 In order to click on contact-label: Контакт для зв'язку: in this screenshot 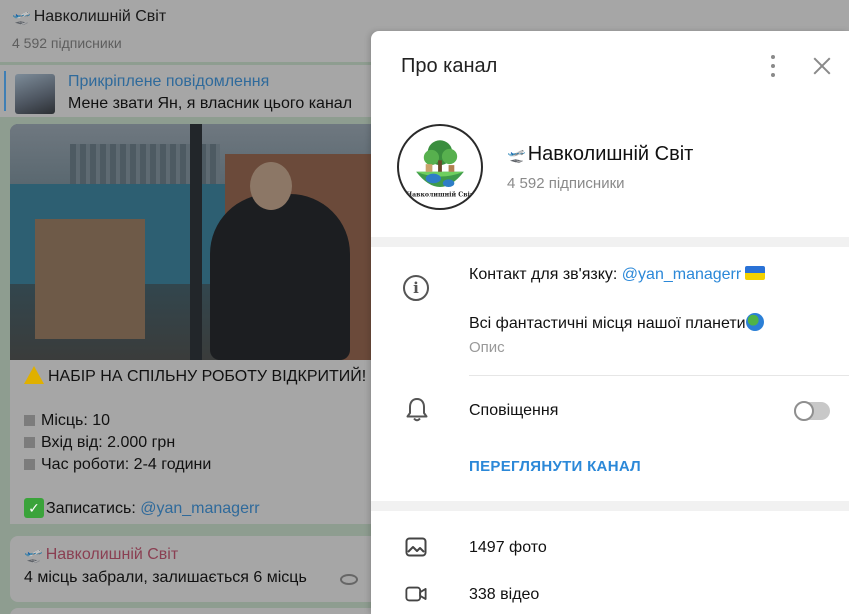, I will do `click(545, 274)`.